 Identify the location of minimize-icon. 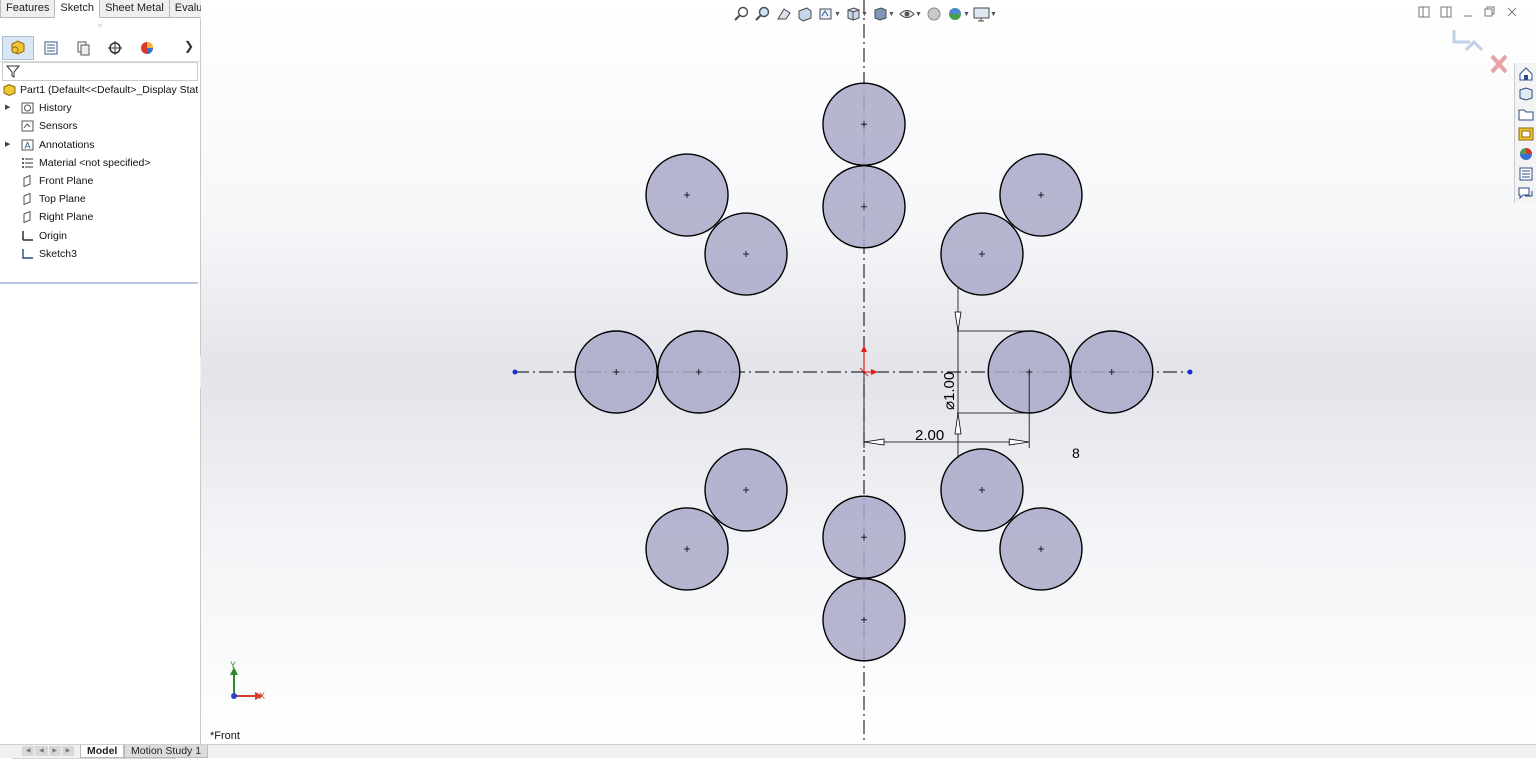
(1467, 11).